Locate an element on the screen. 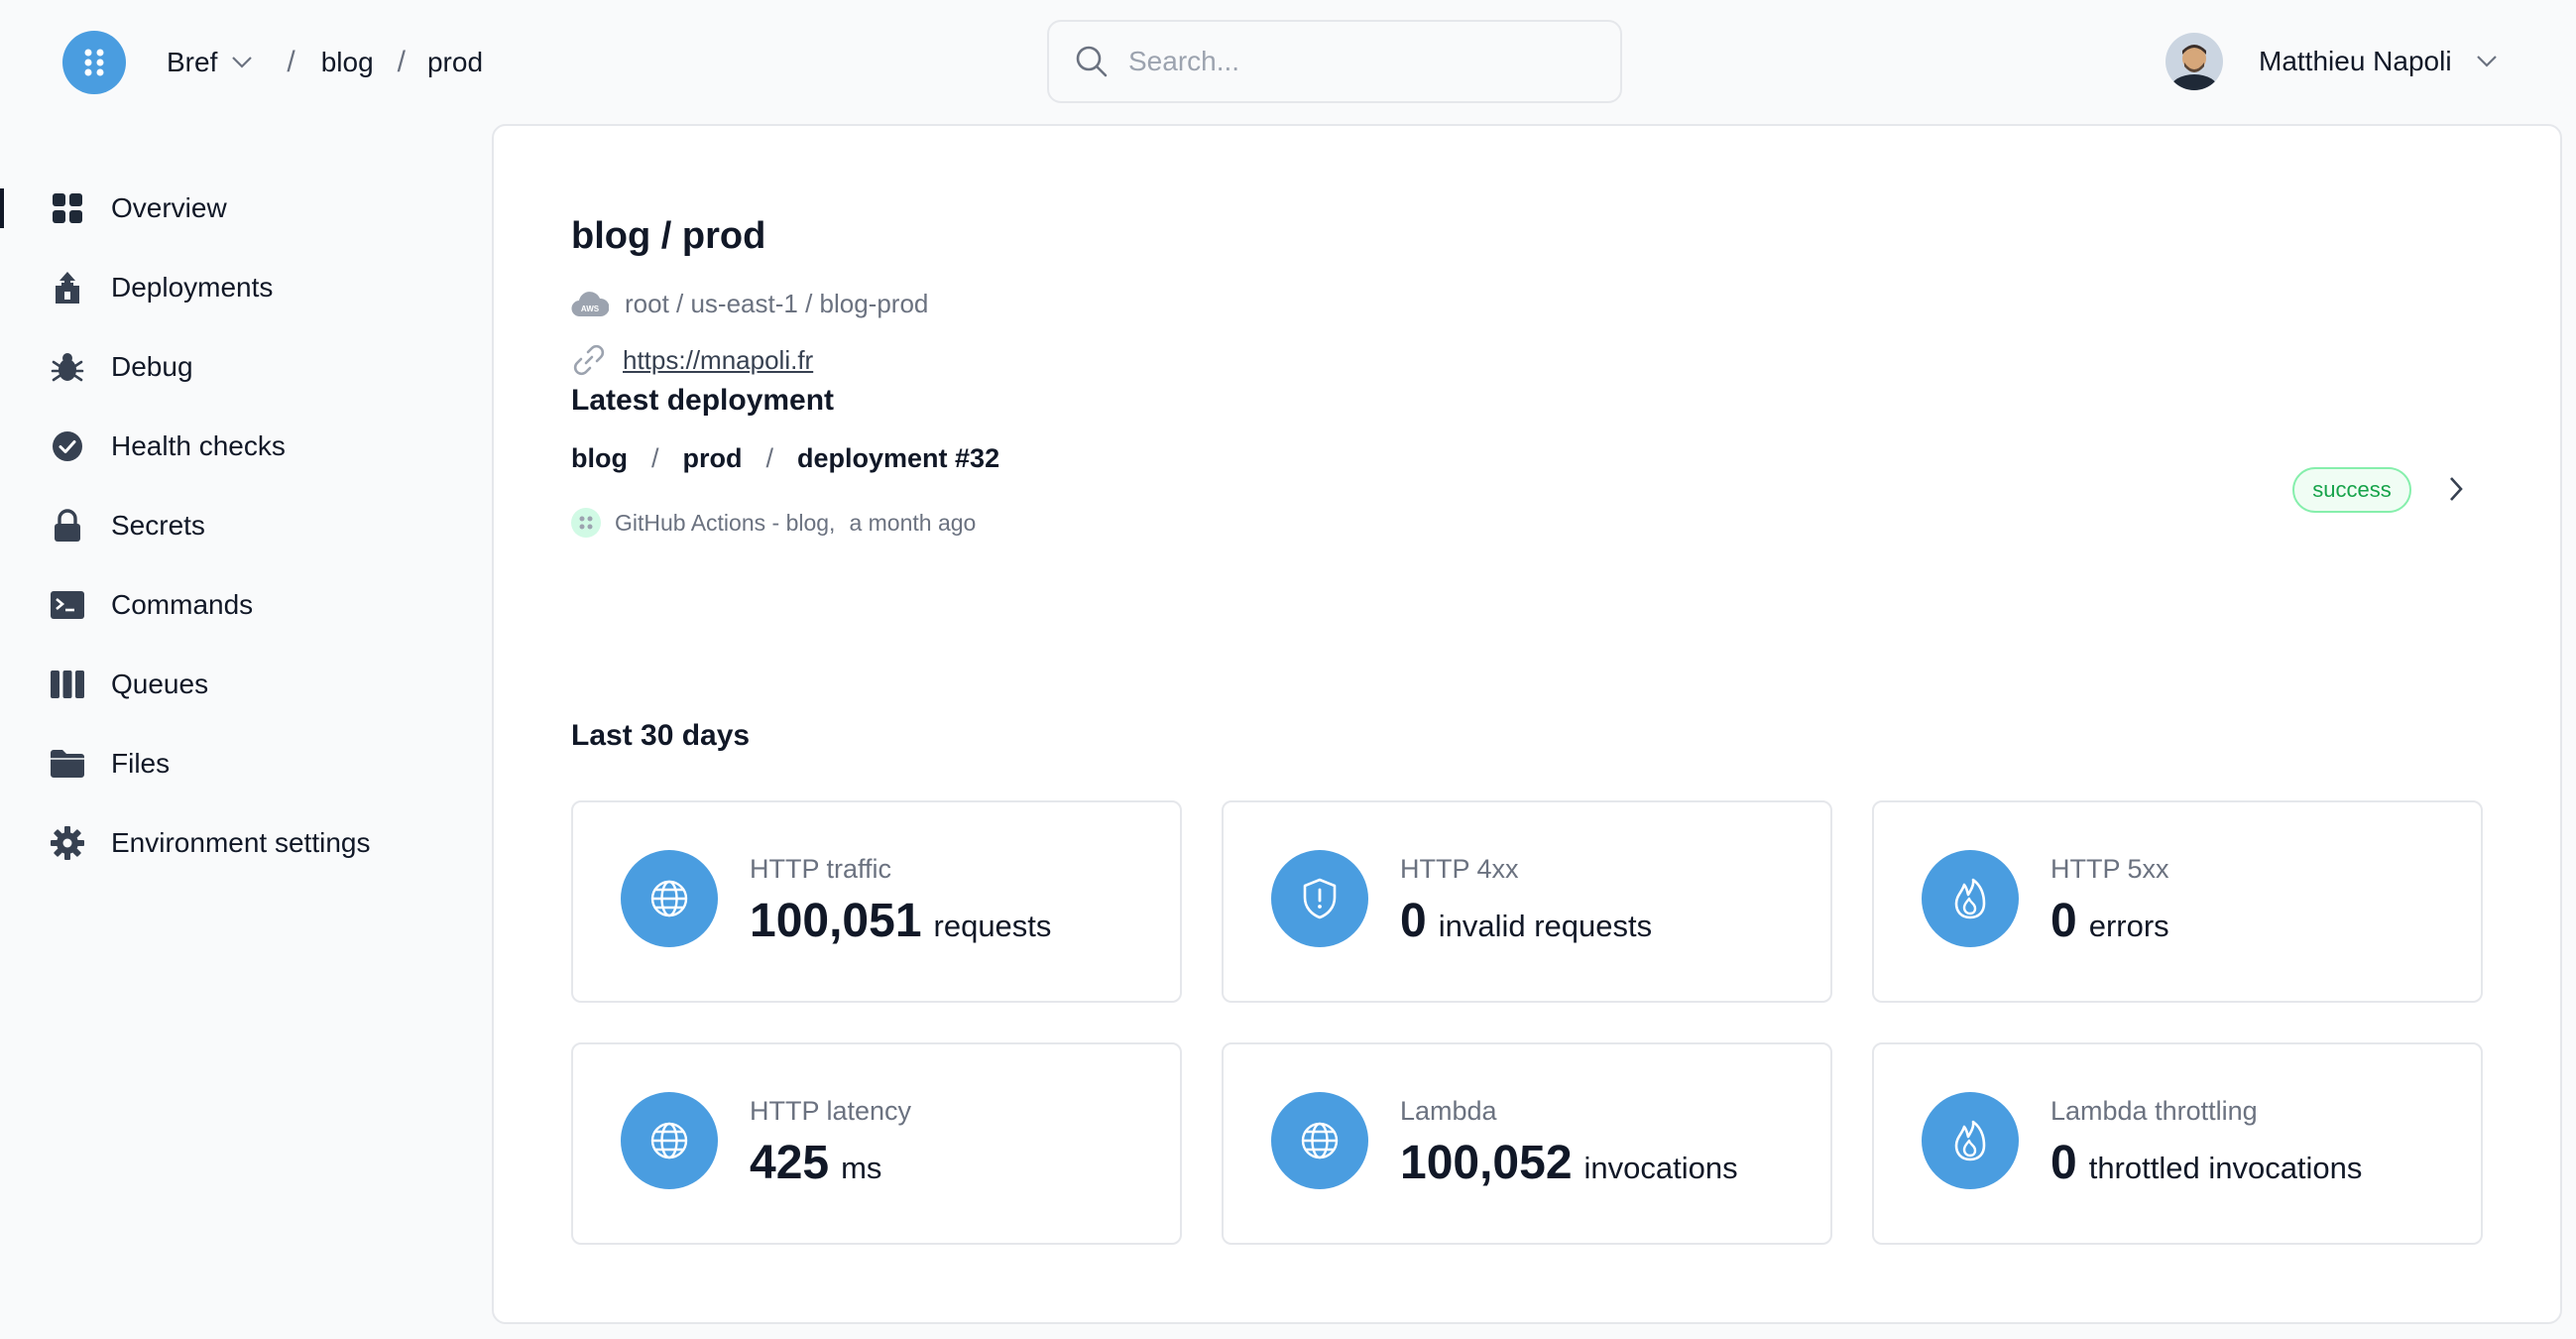  deployment-source: GitHub Actions - blog, is located at coordinates (725, 522).